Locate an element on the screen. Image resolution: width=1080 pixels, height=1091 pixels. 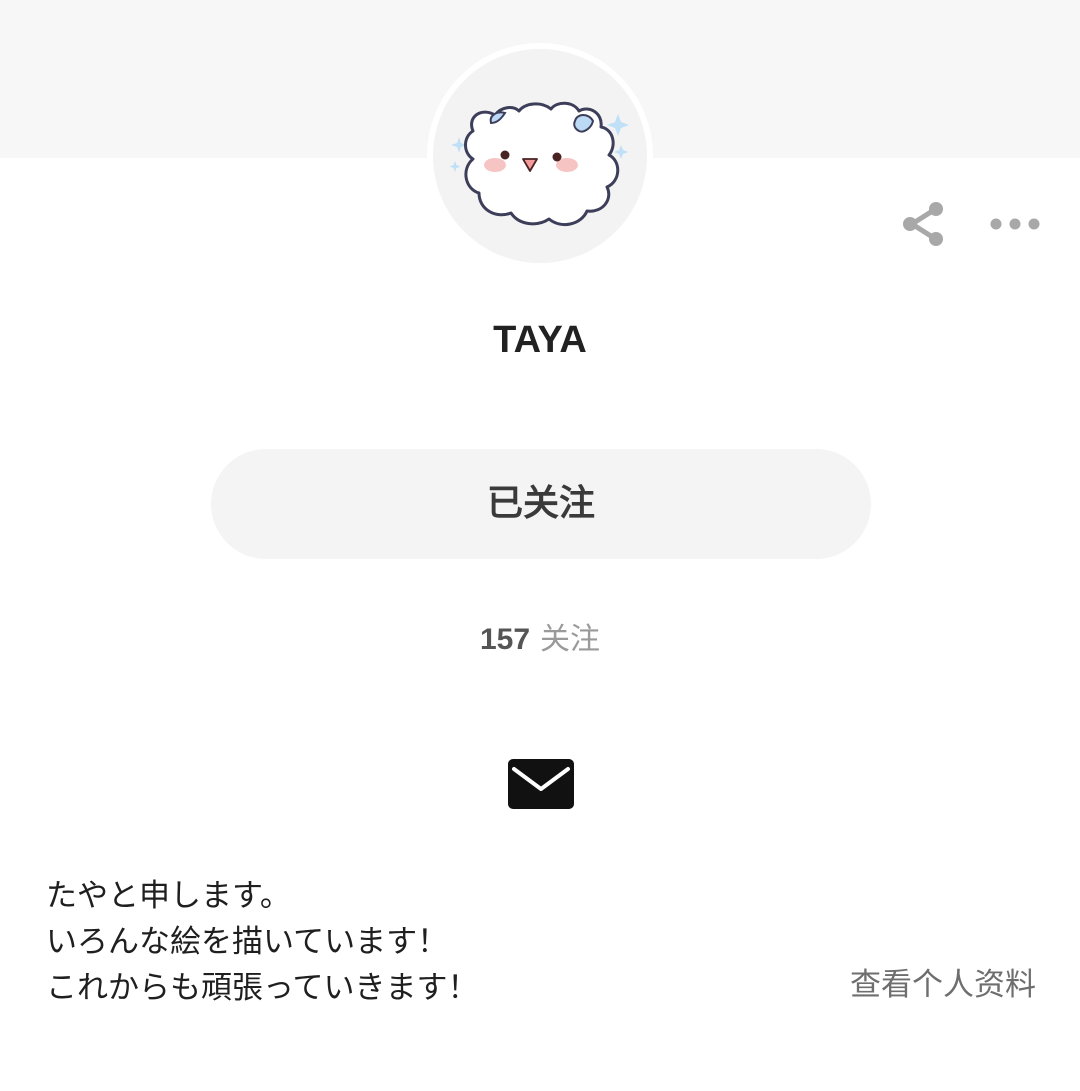
cloud-bear-avatar-icon is located at coordinates (539, 164).